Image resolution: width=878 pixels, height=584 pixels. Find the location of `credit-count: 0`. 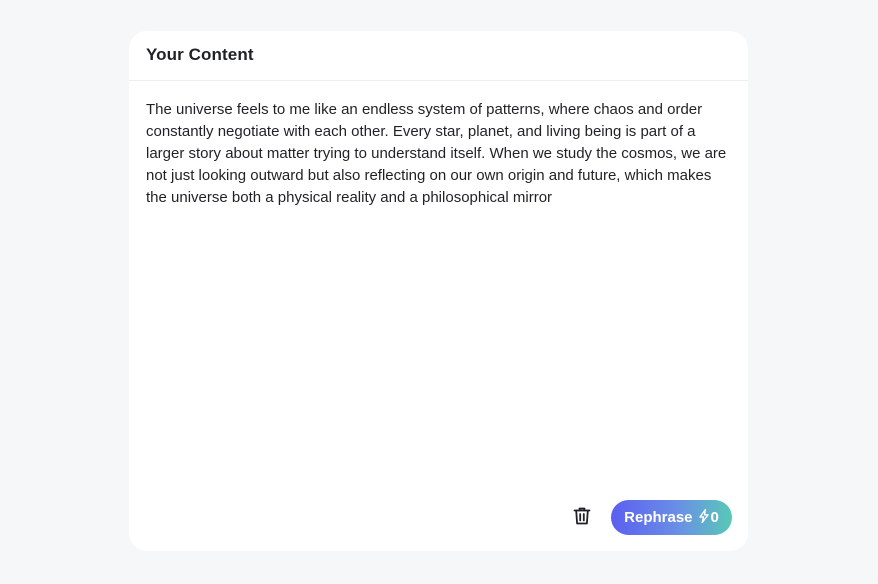

credit-count: 0 is located at coordinates (714, 517).